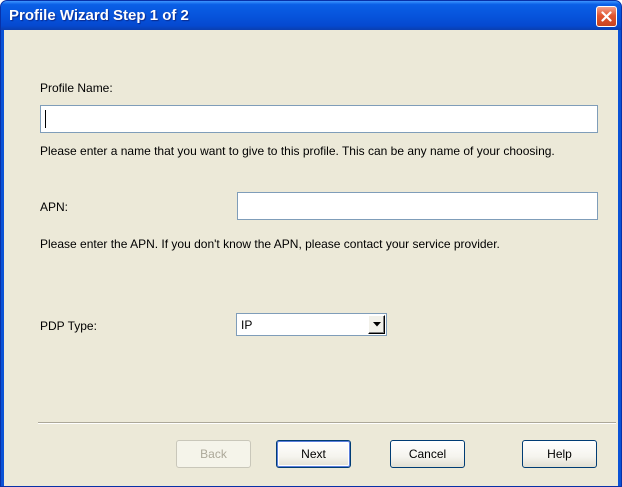 The height and width of the screenshot is (487, 622). I want to click on back-button: Back, so click(213, 454).